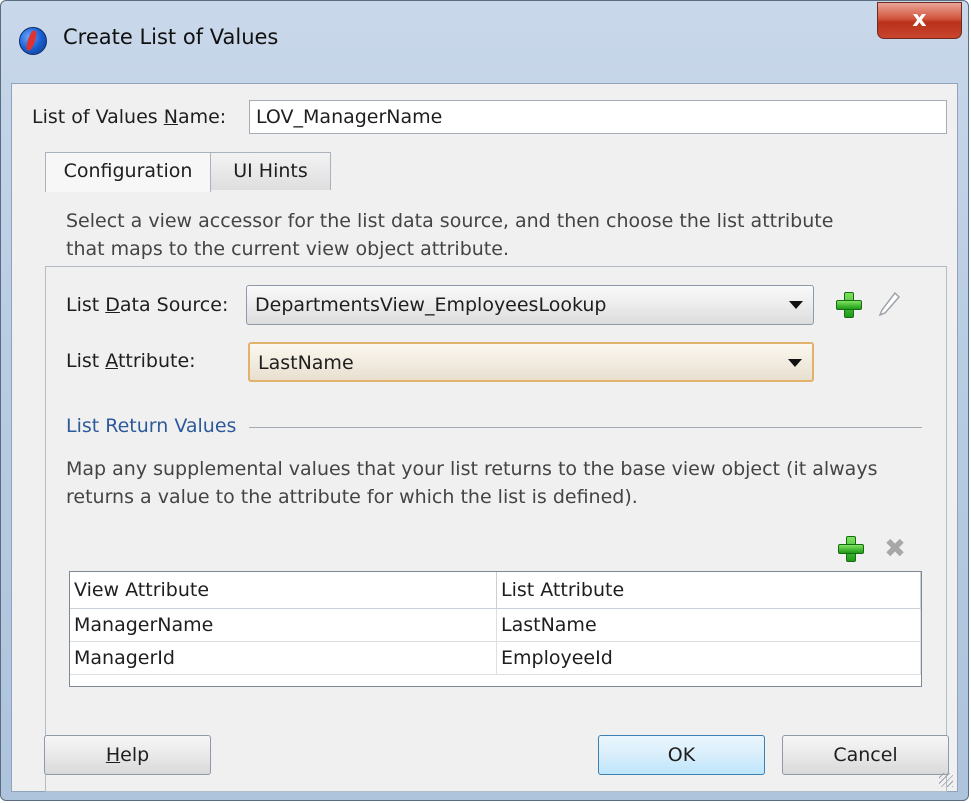 The width and height of the screenshot is (971, 803). I want to click on tab-configuration: Configuration, so click(128, 172).